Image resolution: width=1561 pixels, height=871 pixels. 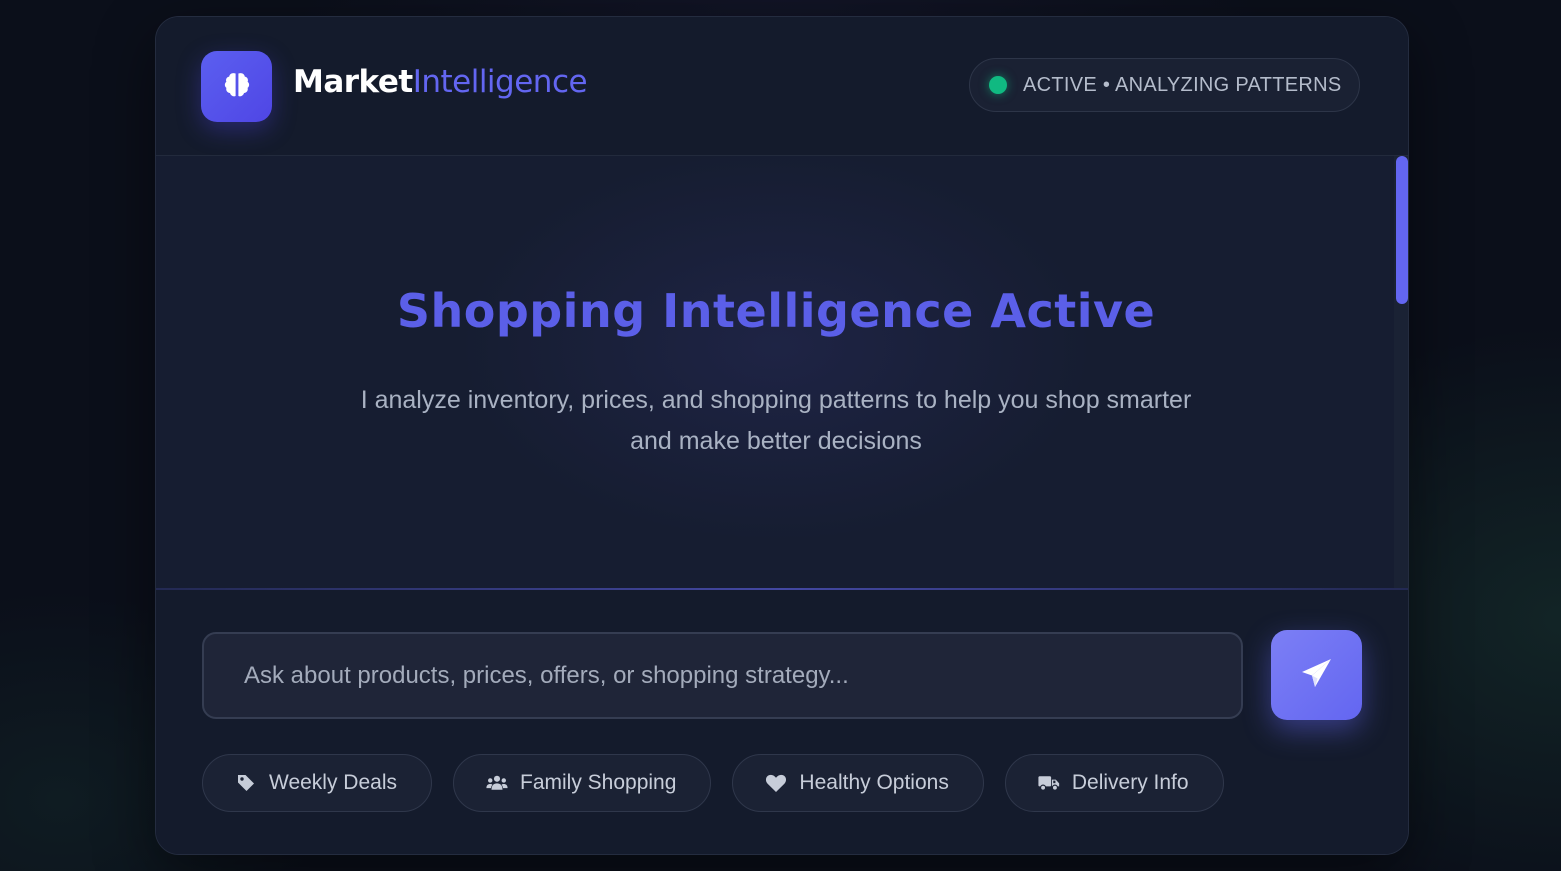 What do you see at coordinates (1182, 84) in the screenshot?
I see `status-text: ACTIVE • ANALYZING PATTERNS` at bounding box center [1182, 84].